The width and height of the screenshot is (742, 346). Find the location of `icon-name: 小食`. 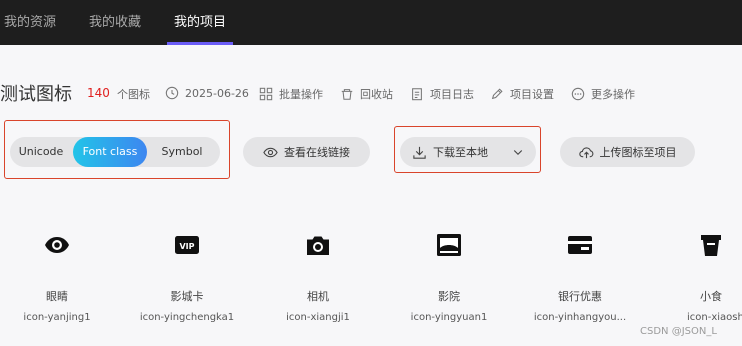

icon-name: 小食 is located at coordinates (711, 296).